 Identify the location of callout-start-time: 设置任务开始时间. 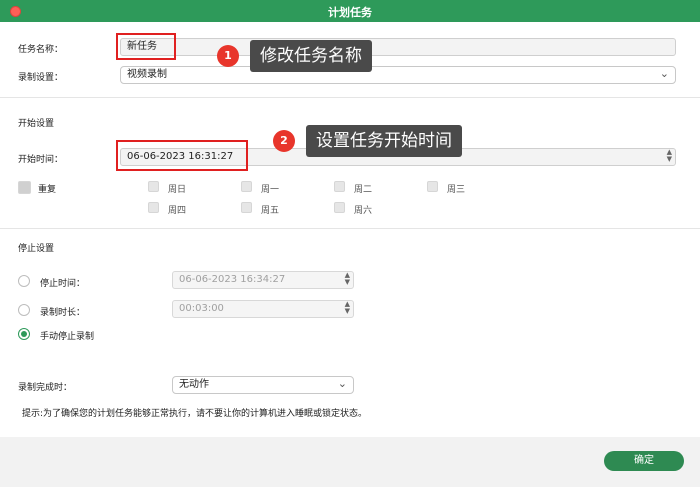
(384, 141).